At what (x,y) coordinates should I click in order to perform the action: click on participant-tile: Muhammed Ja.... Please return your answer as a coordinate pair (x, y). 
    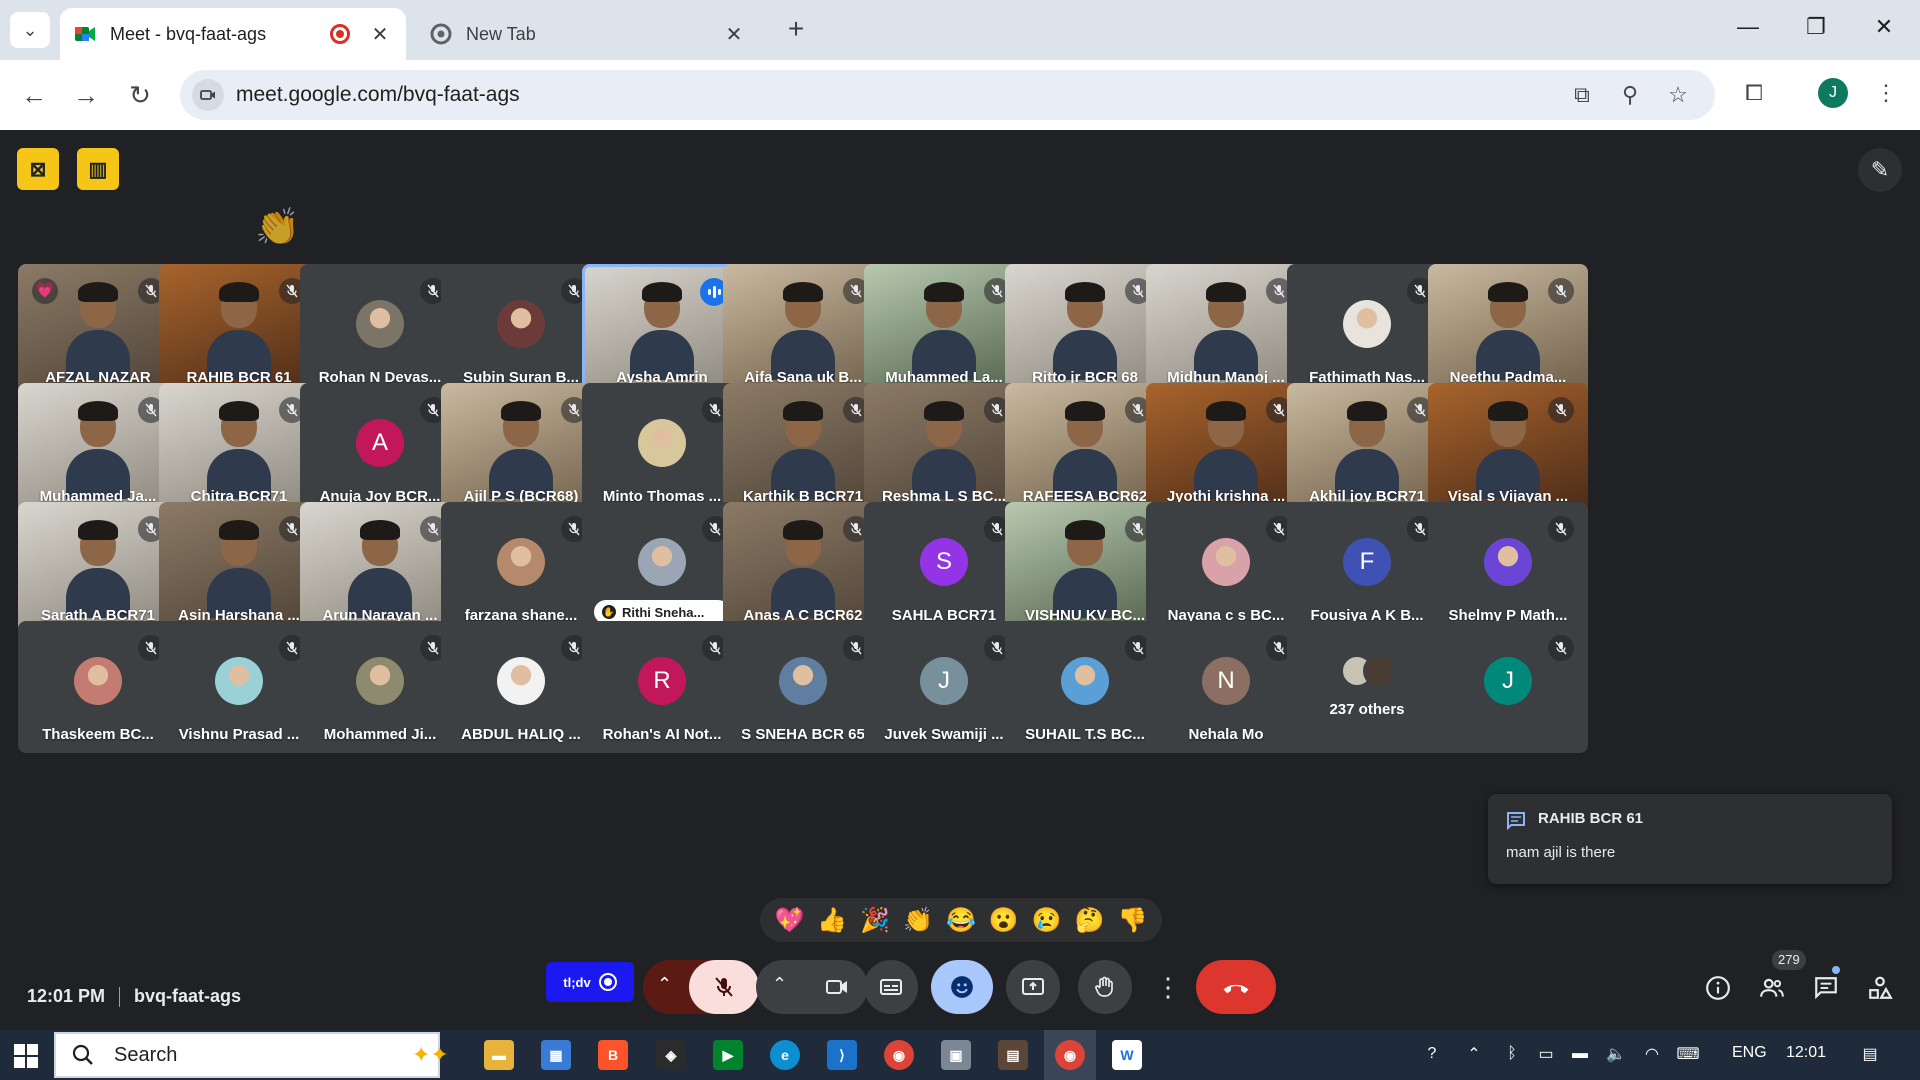
    Looking at the image, I should click on (98, 449).